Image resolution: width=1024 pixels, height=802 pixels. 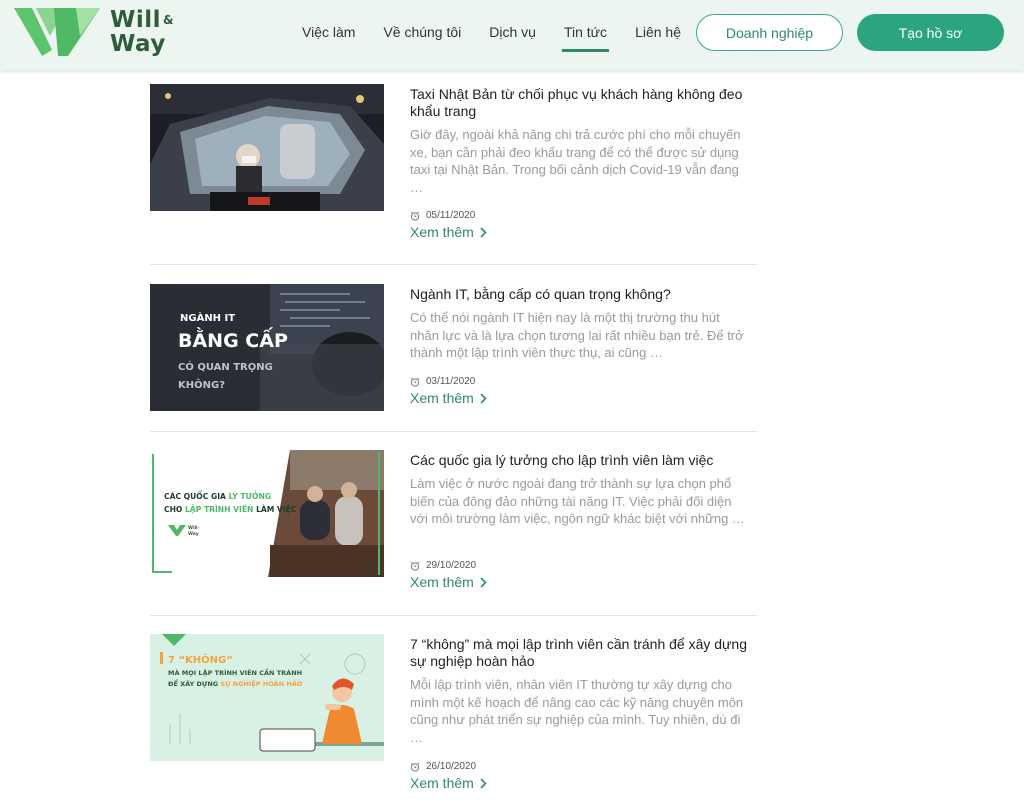 I want to click on logo-mark-icon, so click(x=57, y=32).